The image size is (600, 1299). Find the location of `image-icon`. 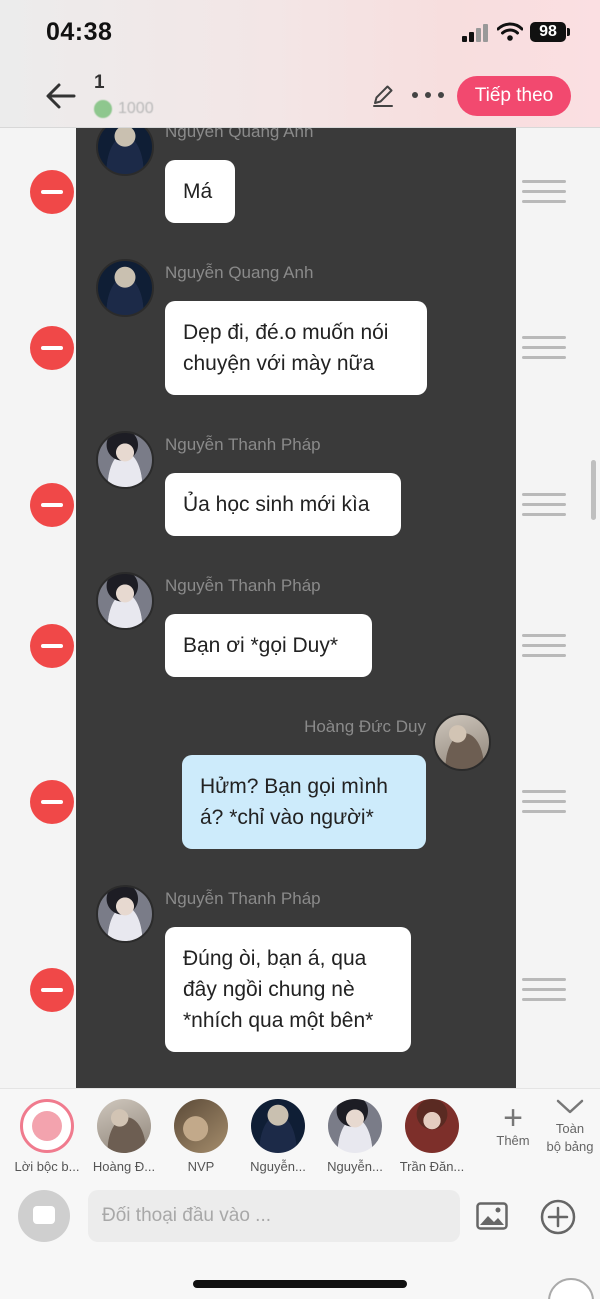

image-icon is located at coordinates (492, 1216).